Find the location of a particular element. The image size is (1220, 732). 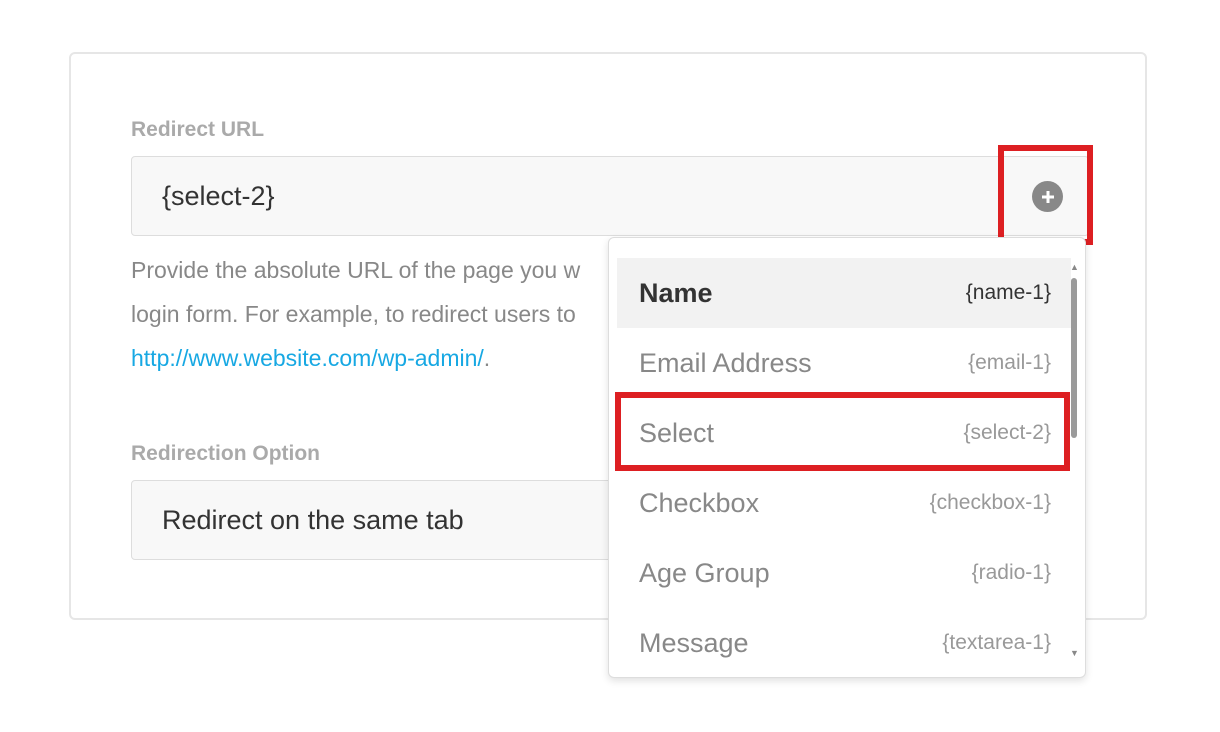

redirection-option-select: Redirect on the same tab is located at coordinates (376, 520).